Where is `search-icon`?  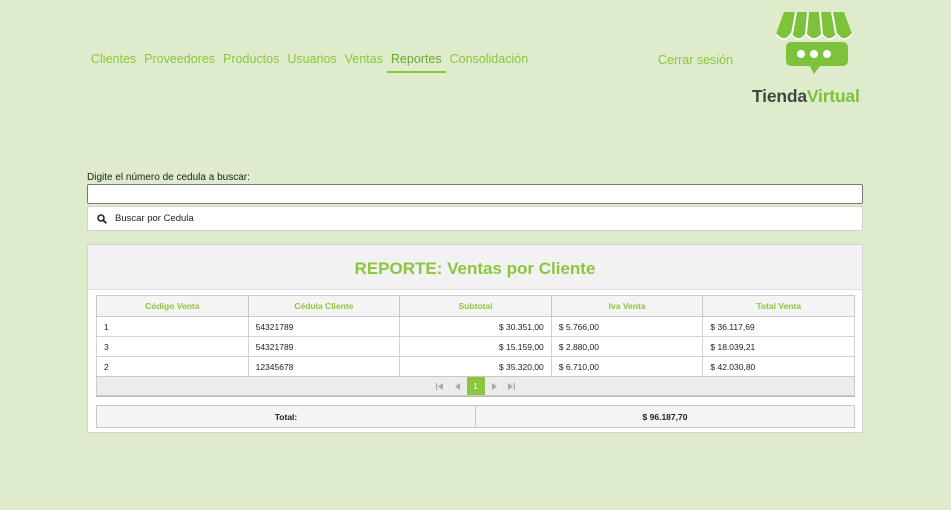
search-icon is located at coordinates (102, 218).